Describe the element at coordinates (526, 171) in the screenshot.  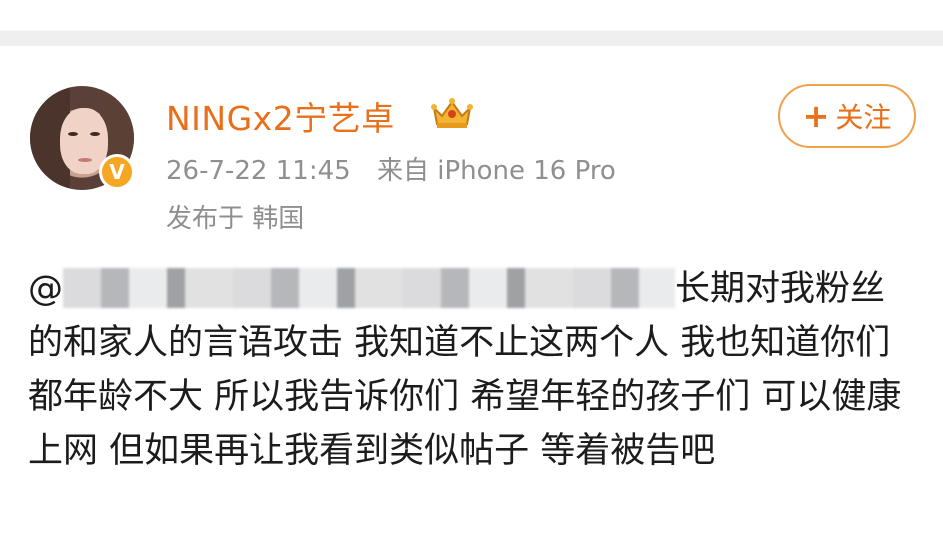
I see `post-source-device: iPhone 16 Pro` at that location.